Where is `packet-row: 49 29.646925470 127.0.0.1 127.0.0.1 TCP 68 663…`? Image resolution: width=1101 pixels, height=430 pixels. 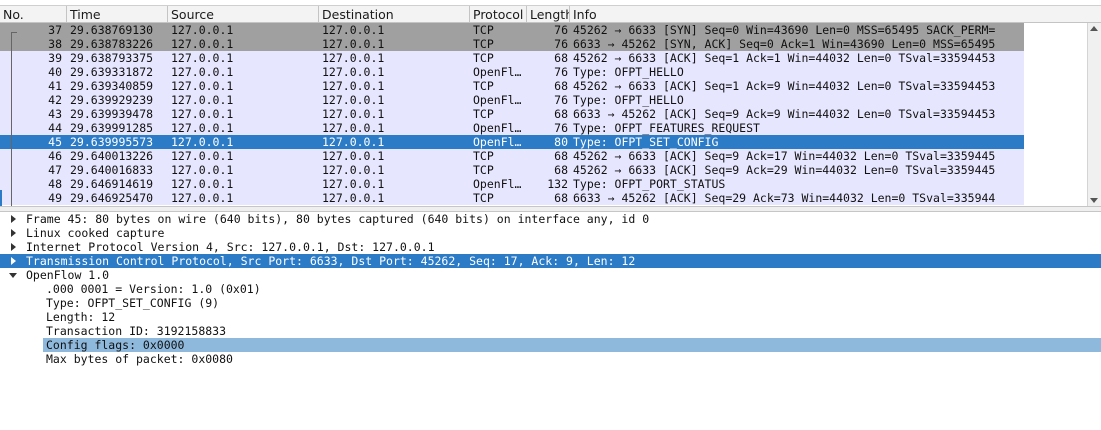
packet-row: 49 29.646925470 127.0.0.1 127.0.0.1 TCP 68 663… is located at coordinates (512, 198).